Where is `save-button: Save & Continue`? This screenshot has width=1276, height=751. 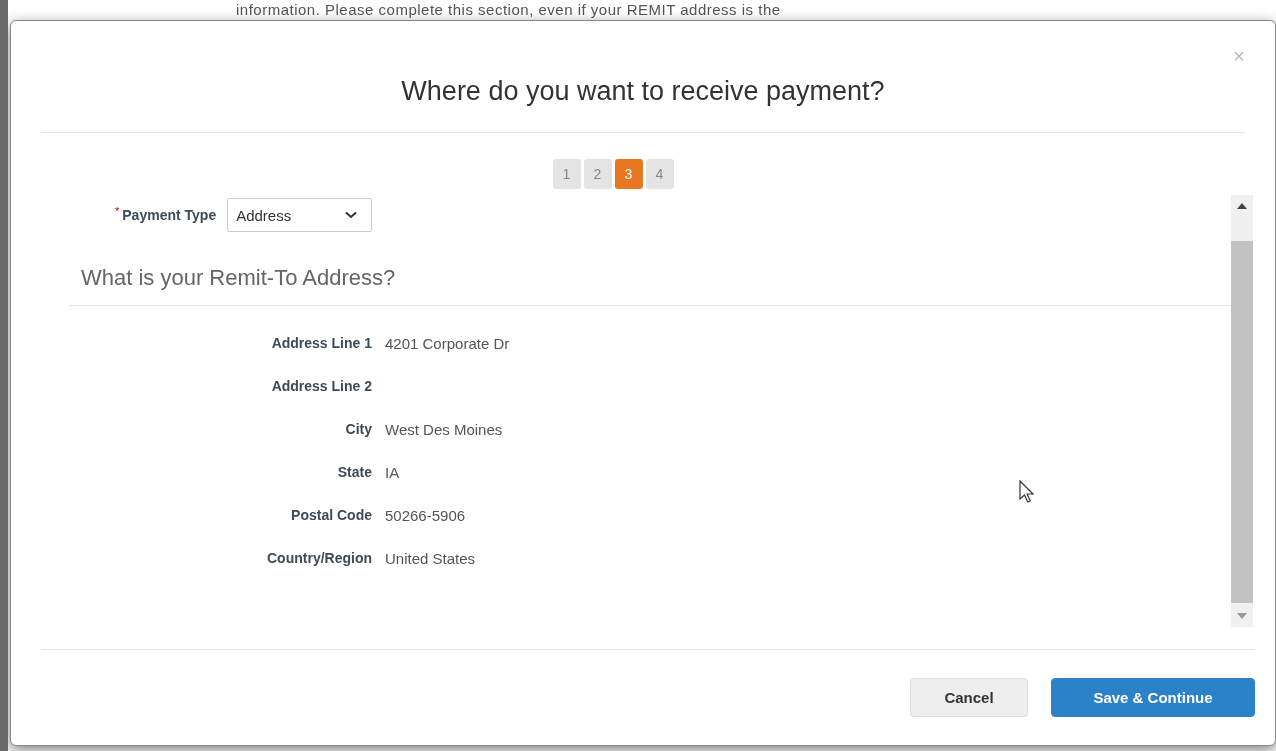 save-button: Save & Continue is located at coordinates (1153, 697).